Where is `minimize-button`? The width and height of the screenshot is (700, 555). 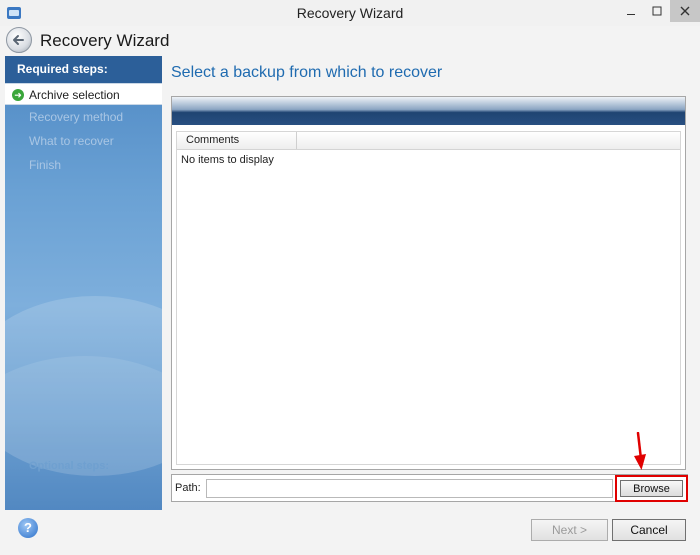
minimize-button is located at coordinates (631, 11).